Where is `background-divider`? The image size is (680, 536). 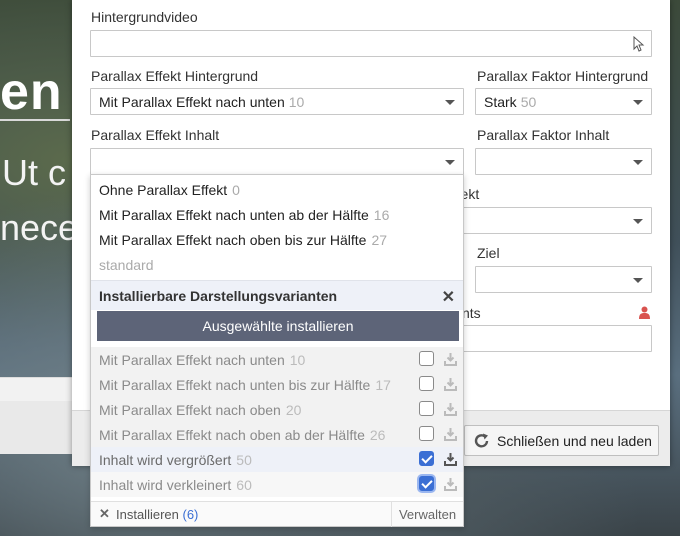
background-divider is located at coordinates (35, 120).